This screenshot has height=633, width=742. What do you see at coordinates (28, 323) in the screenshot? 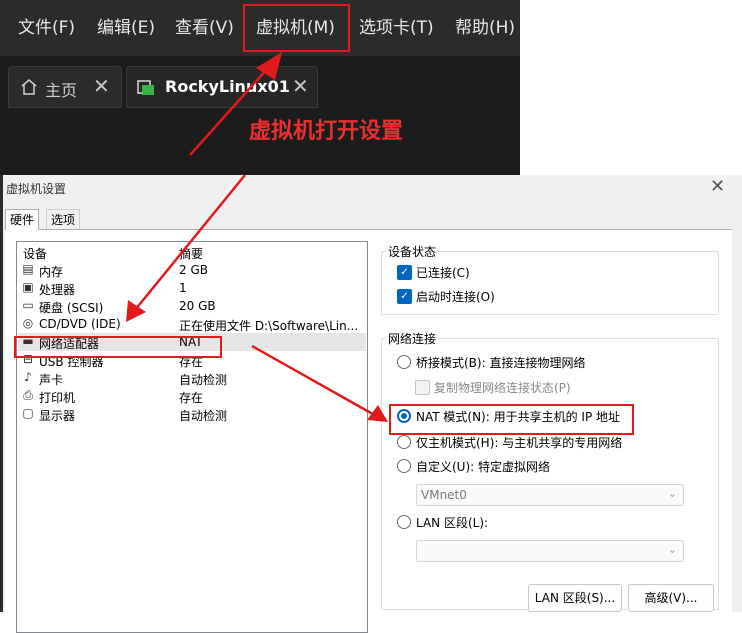
I see `cdrom-icon: ◎` at bounding box center [28, 323].